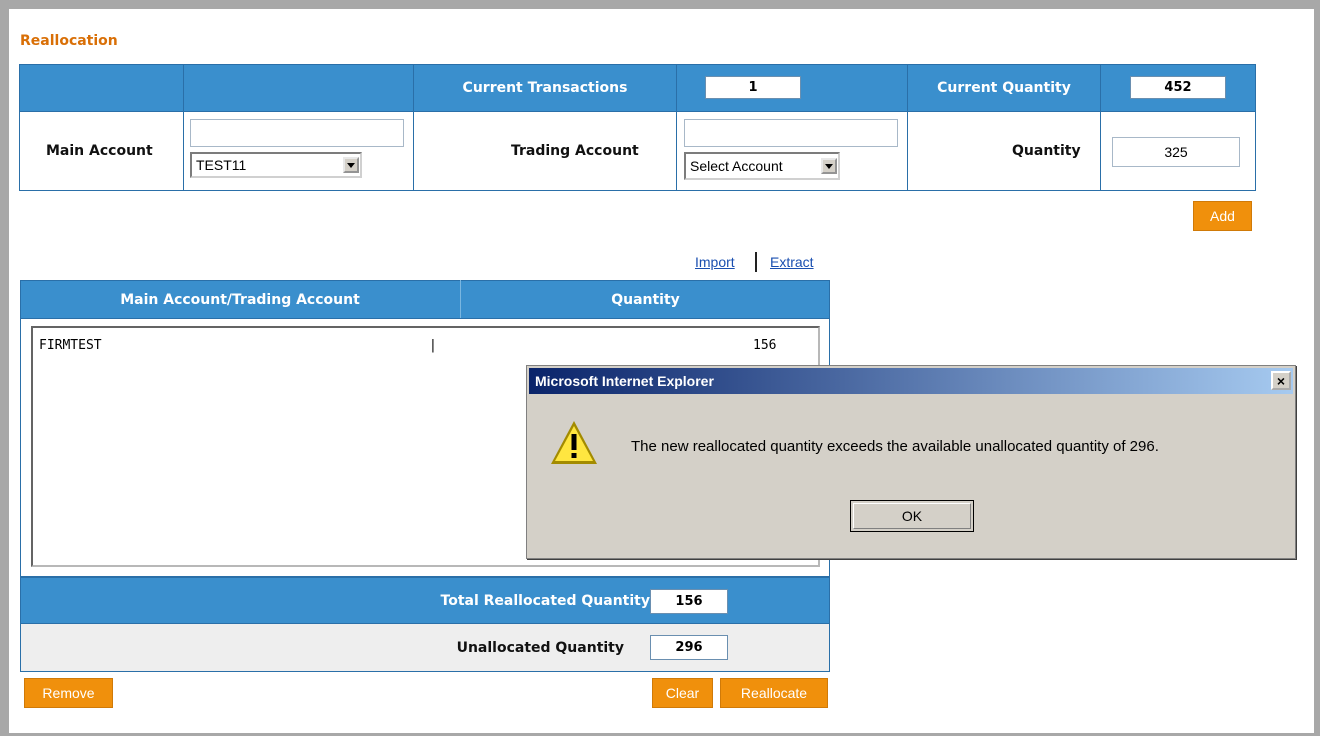 The height and width of the screenshot is (736, 1320). What do you see at coordinates (221, 165) in the screenshot?
I see `main-account-select-value: TEST11` at bounding box center [221, 165].